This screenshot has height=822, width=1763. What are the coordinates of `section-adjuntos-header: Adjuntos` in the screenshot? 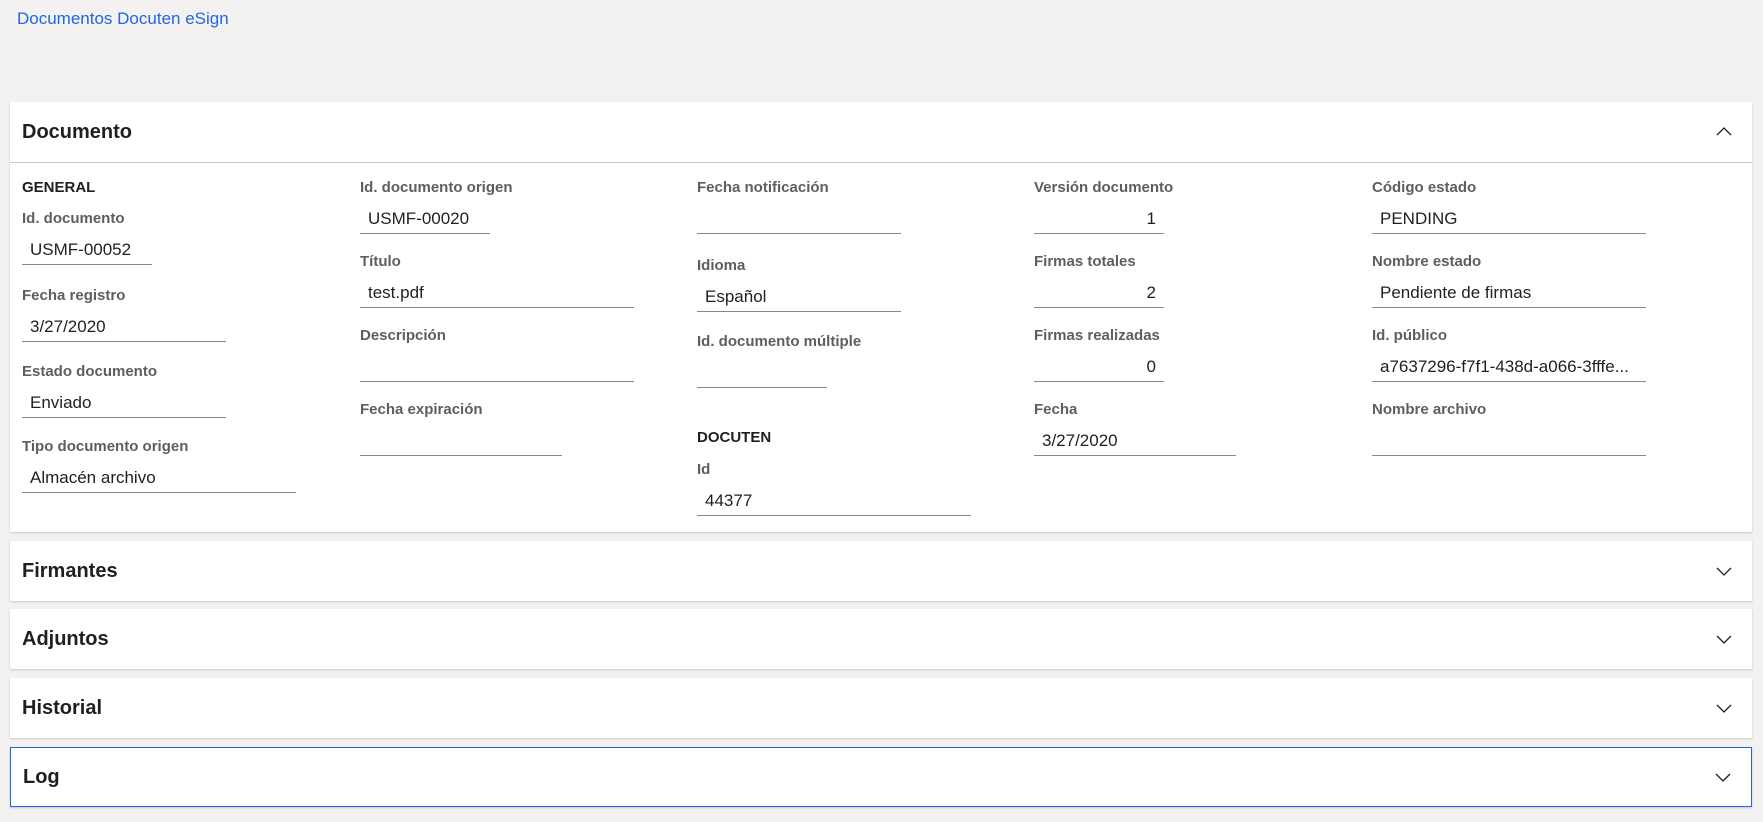 It's located at (881, 639).